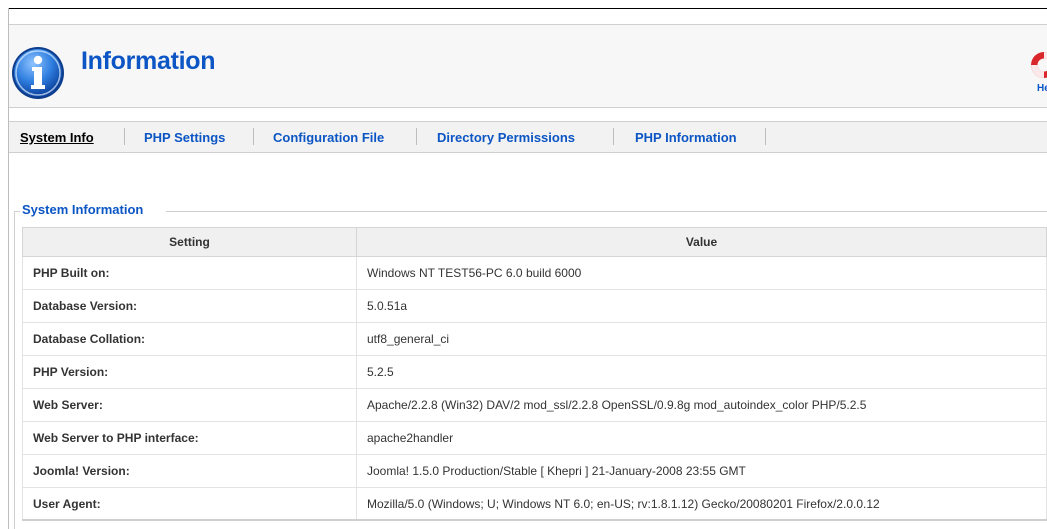  Describe the element at coordinates (701, 372) in the screenshot. I see `value-cell: 5.2.5` at that location.